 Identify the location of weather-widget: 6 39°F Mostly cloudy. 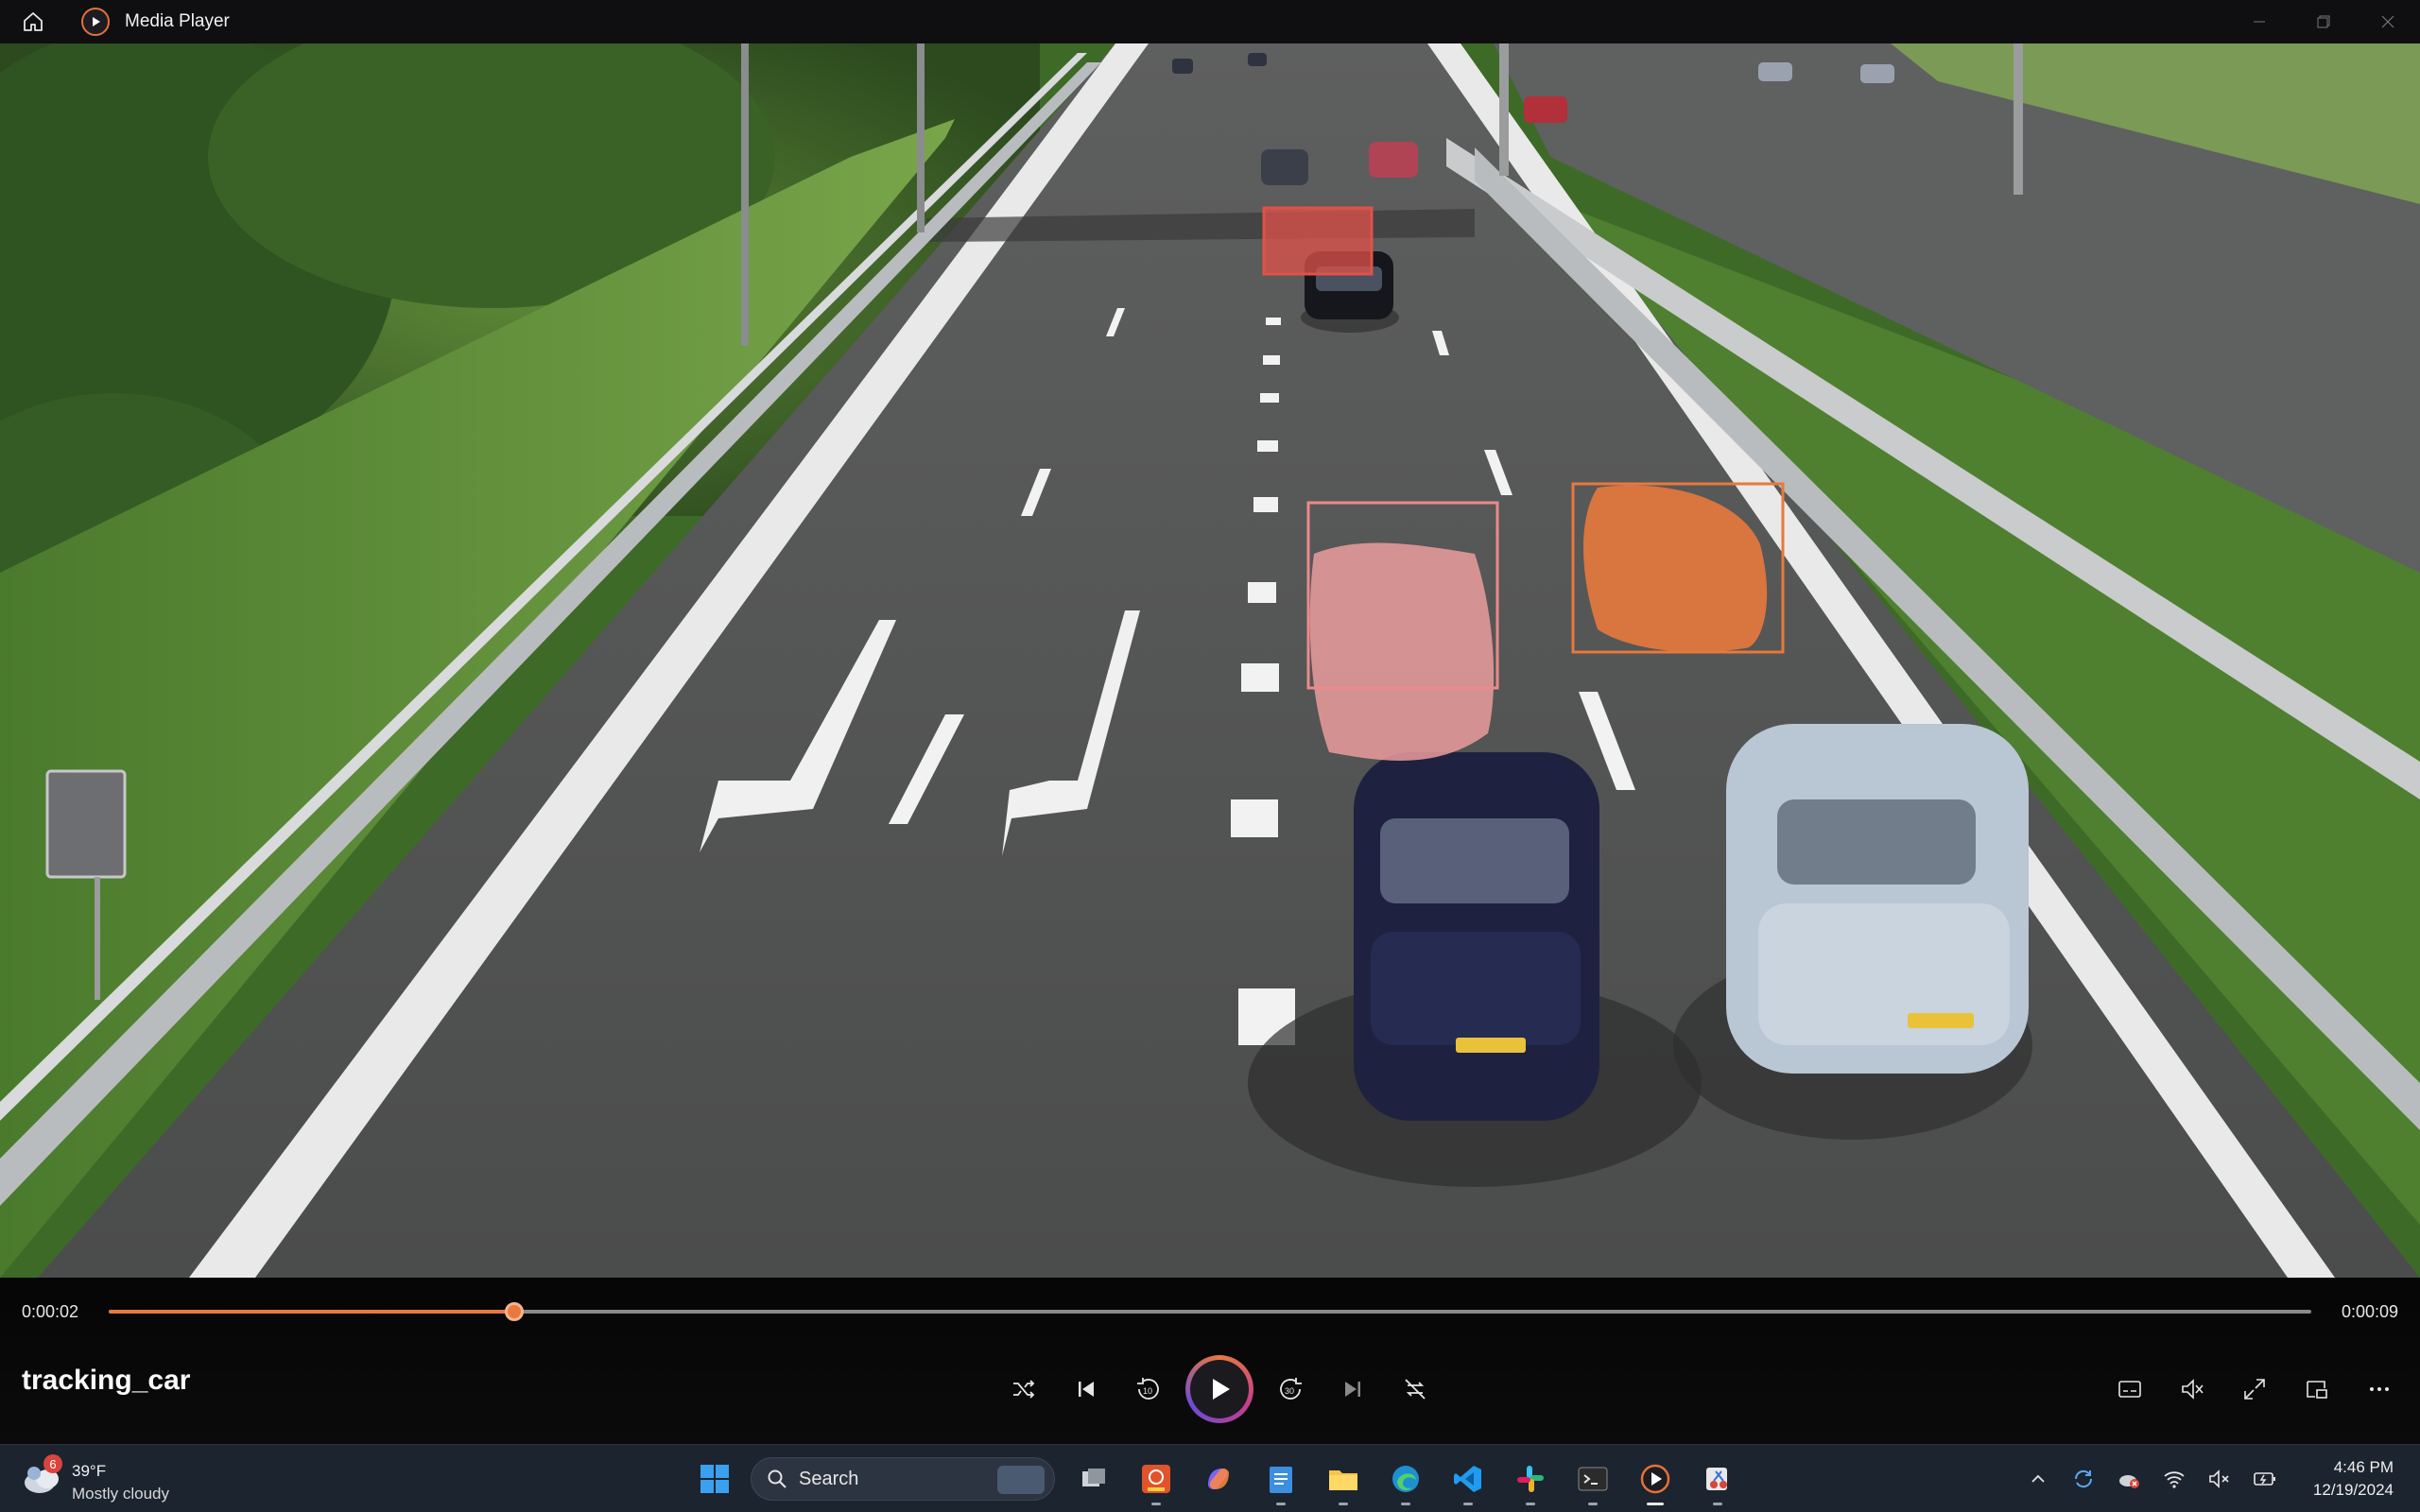
(115, 1479).